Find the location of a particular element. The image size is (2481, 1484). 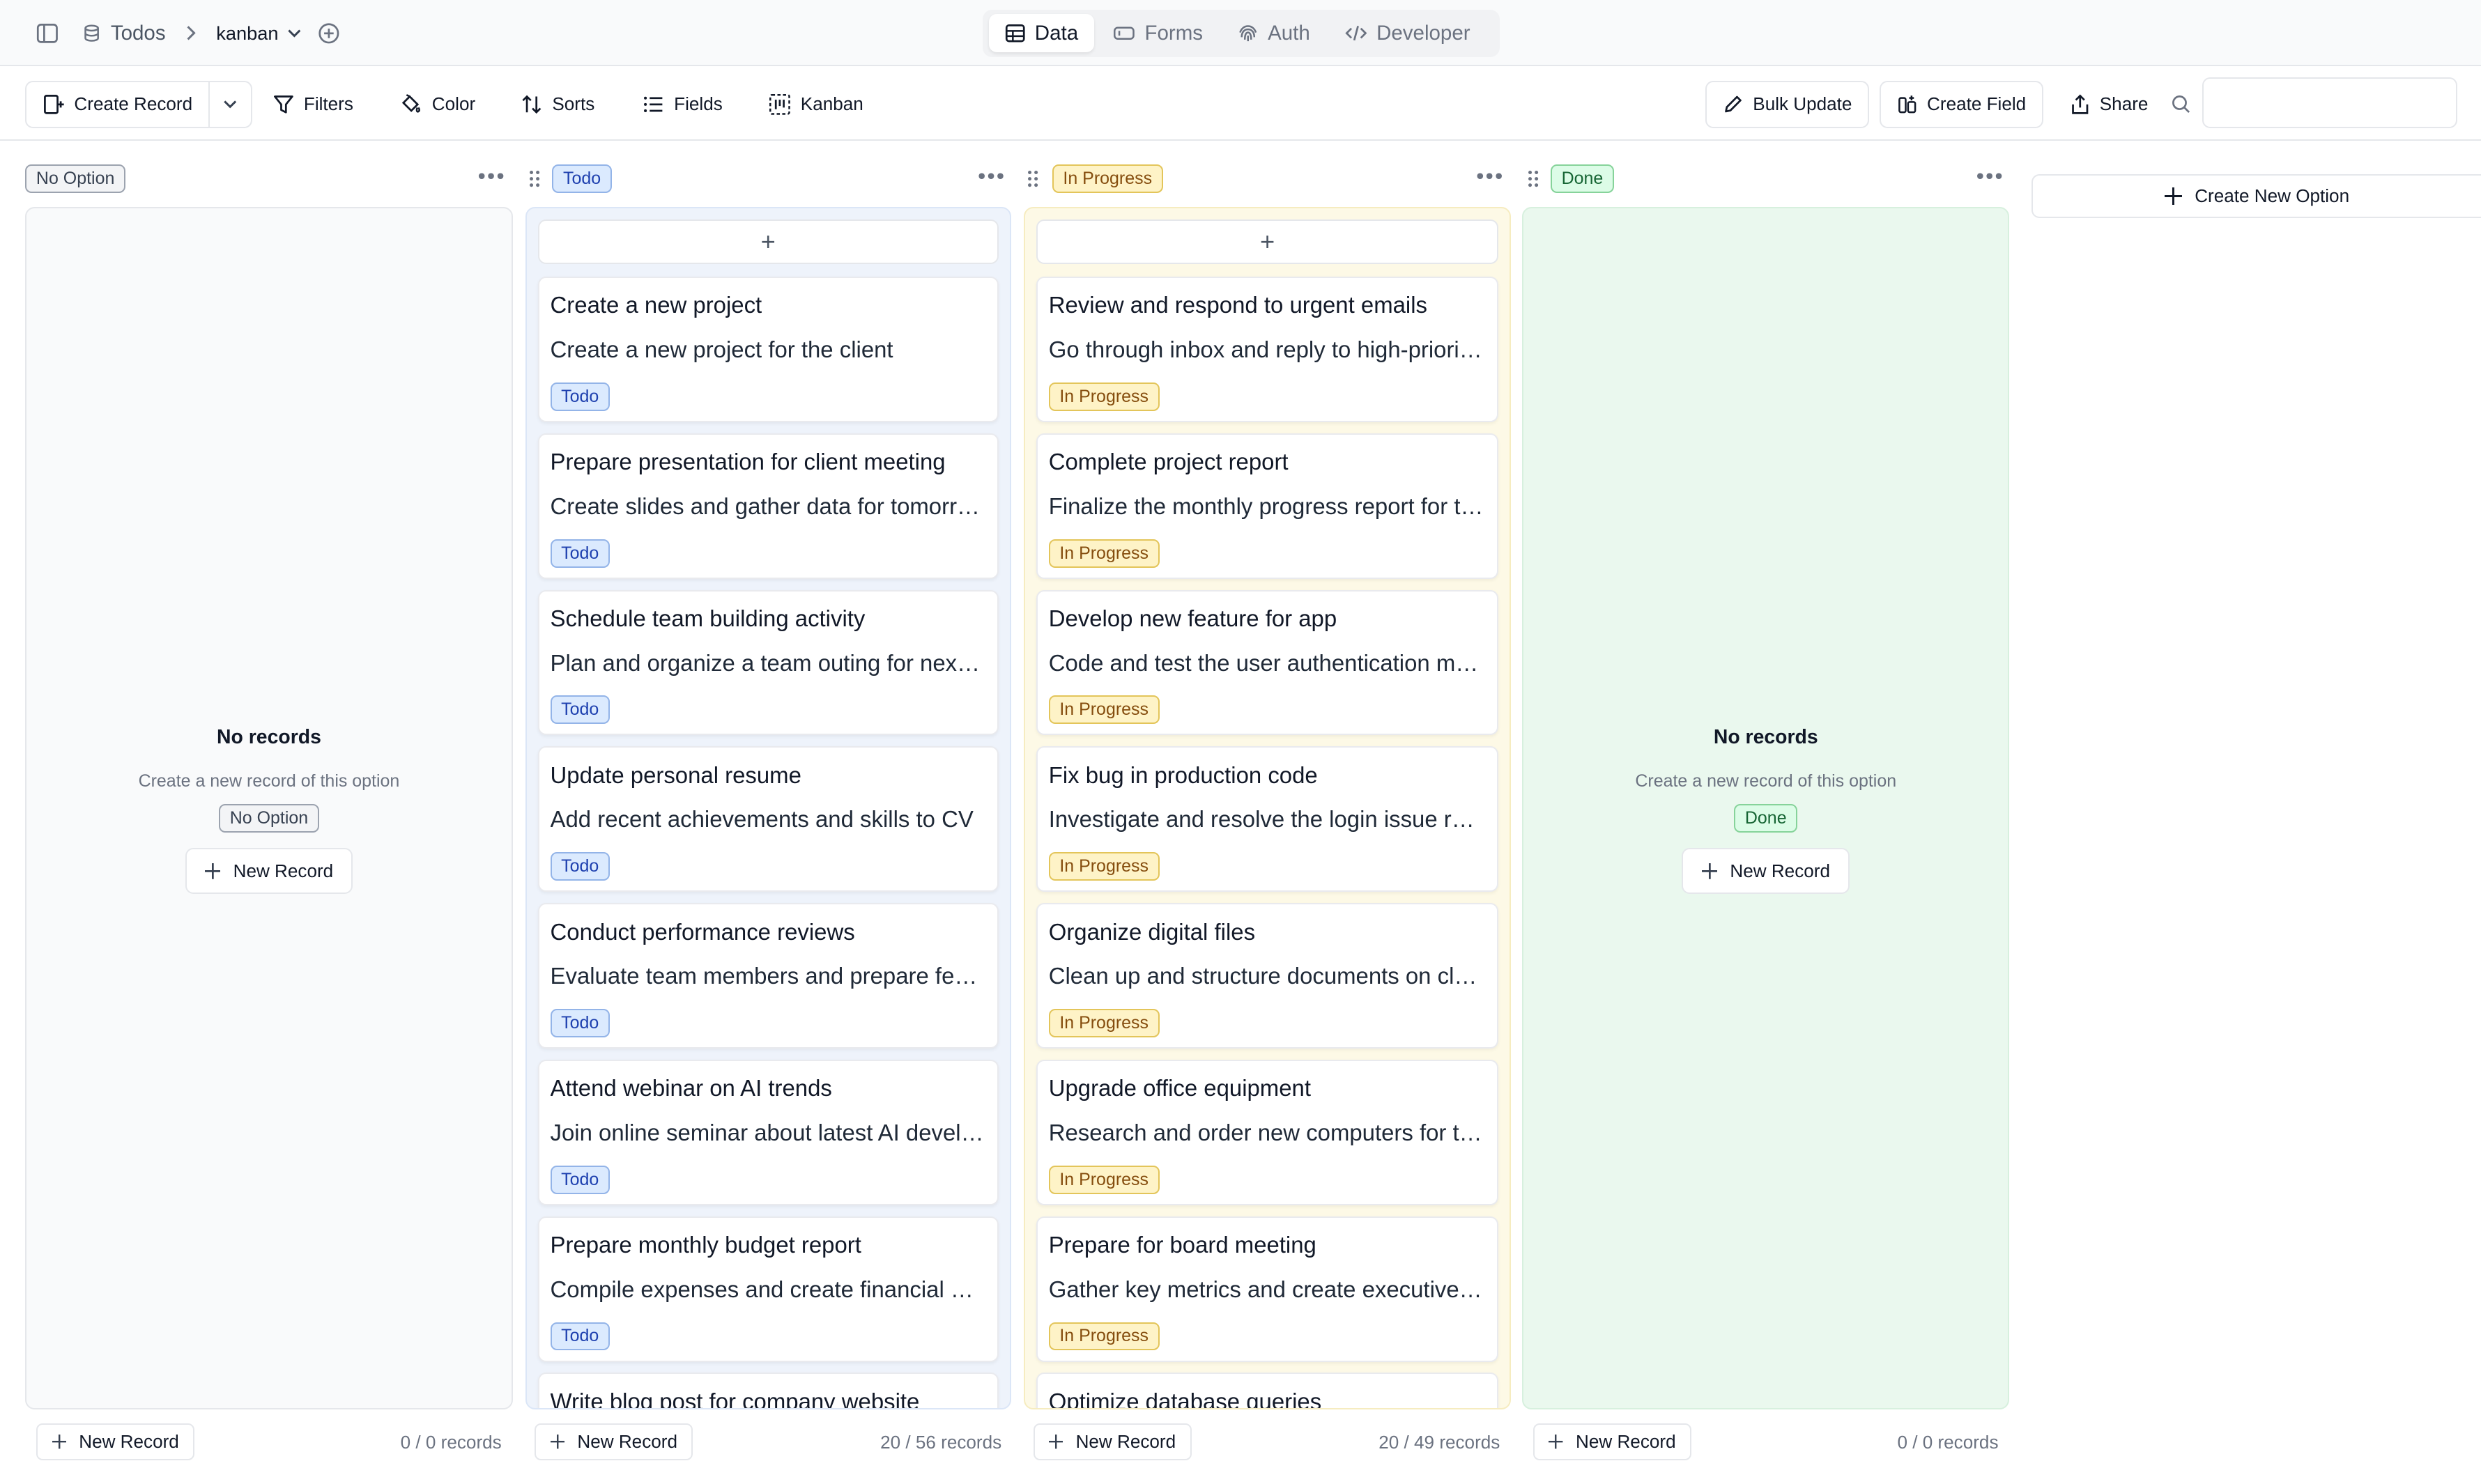

search-input is located at coordinates (2330, 102).